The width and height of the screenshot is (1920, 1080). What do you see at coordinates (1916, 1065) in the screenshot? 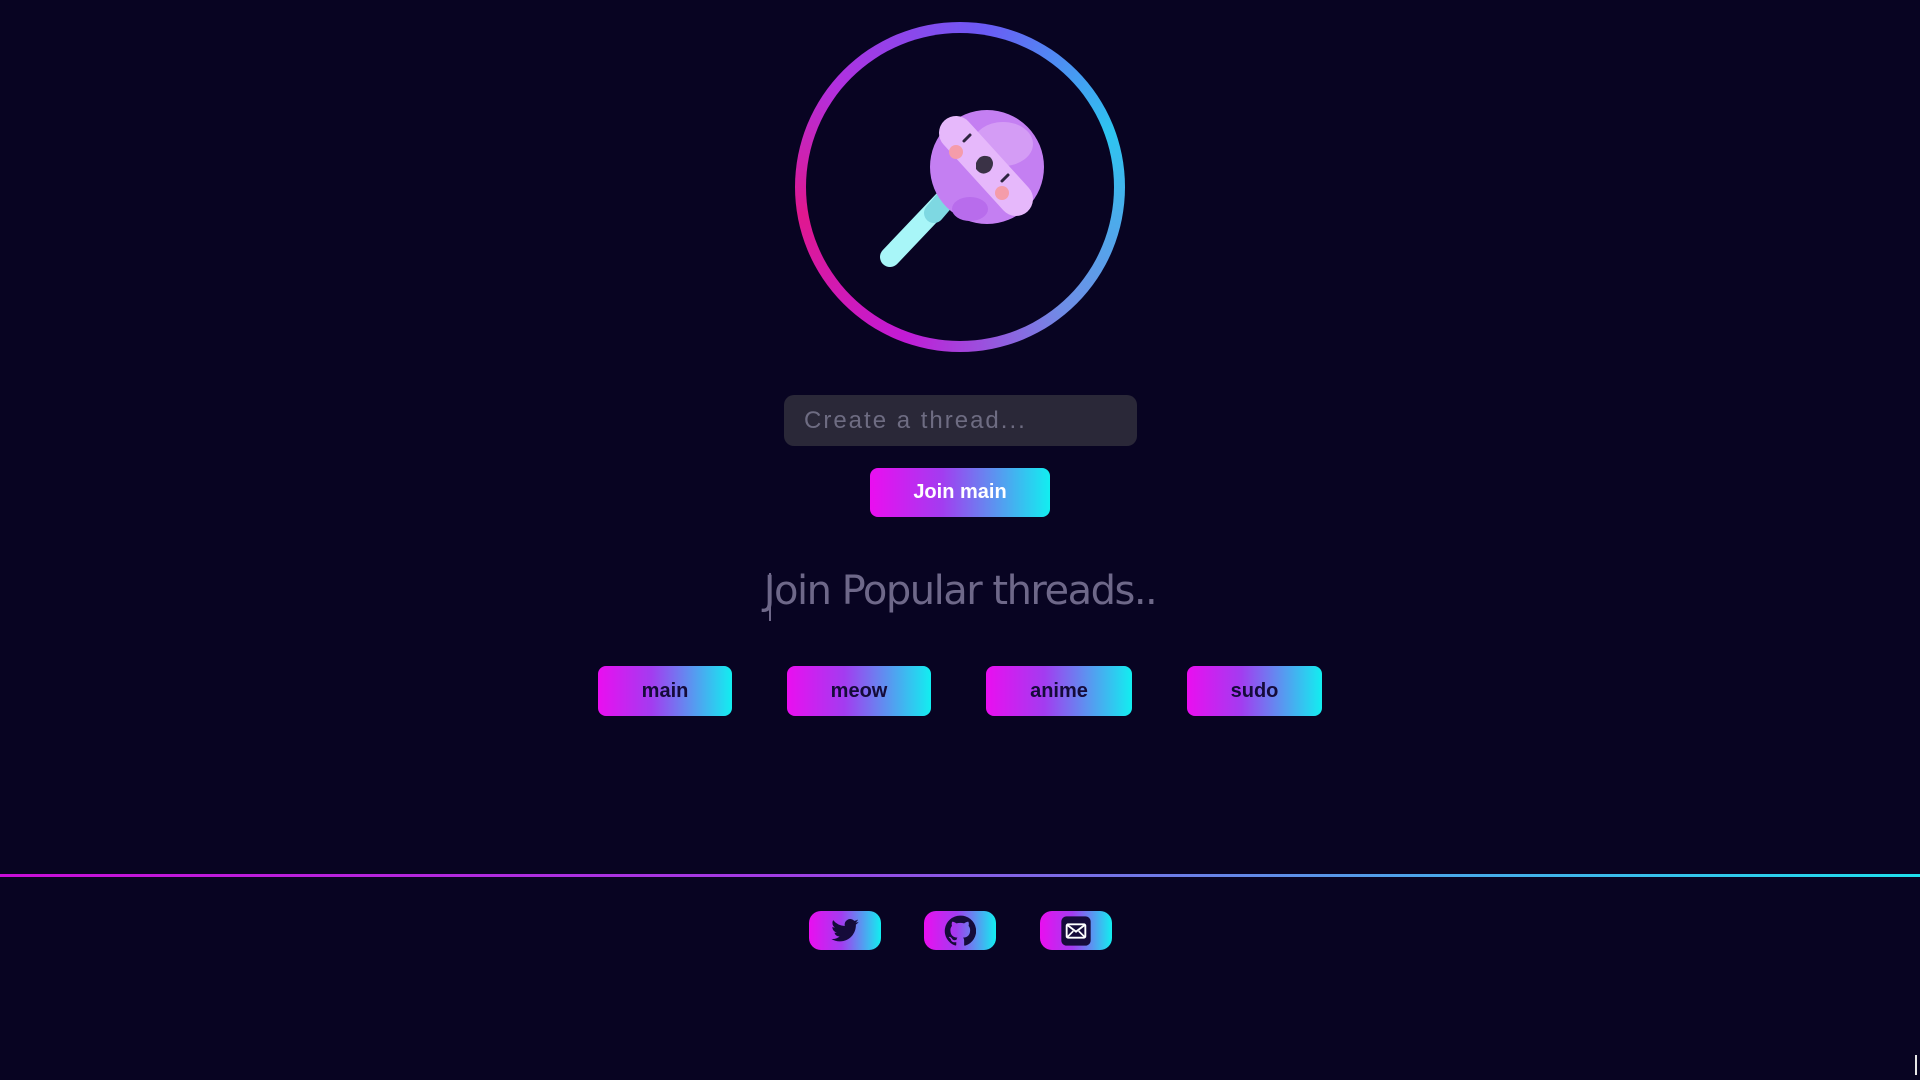
I see `corner-cursor-mark` at bounding box center [1916, 1065].